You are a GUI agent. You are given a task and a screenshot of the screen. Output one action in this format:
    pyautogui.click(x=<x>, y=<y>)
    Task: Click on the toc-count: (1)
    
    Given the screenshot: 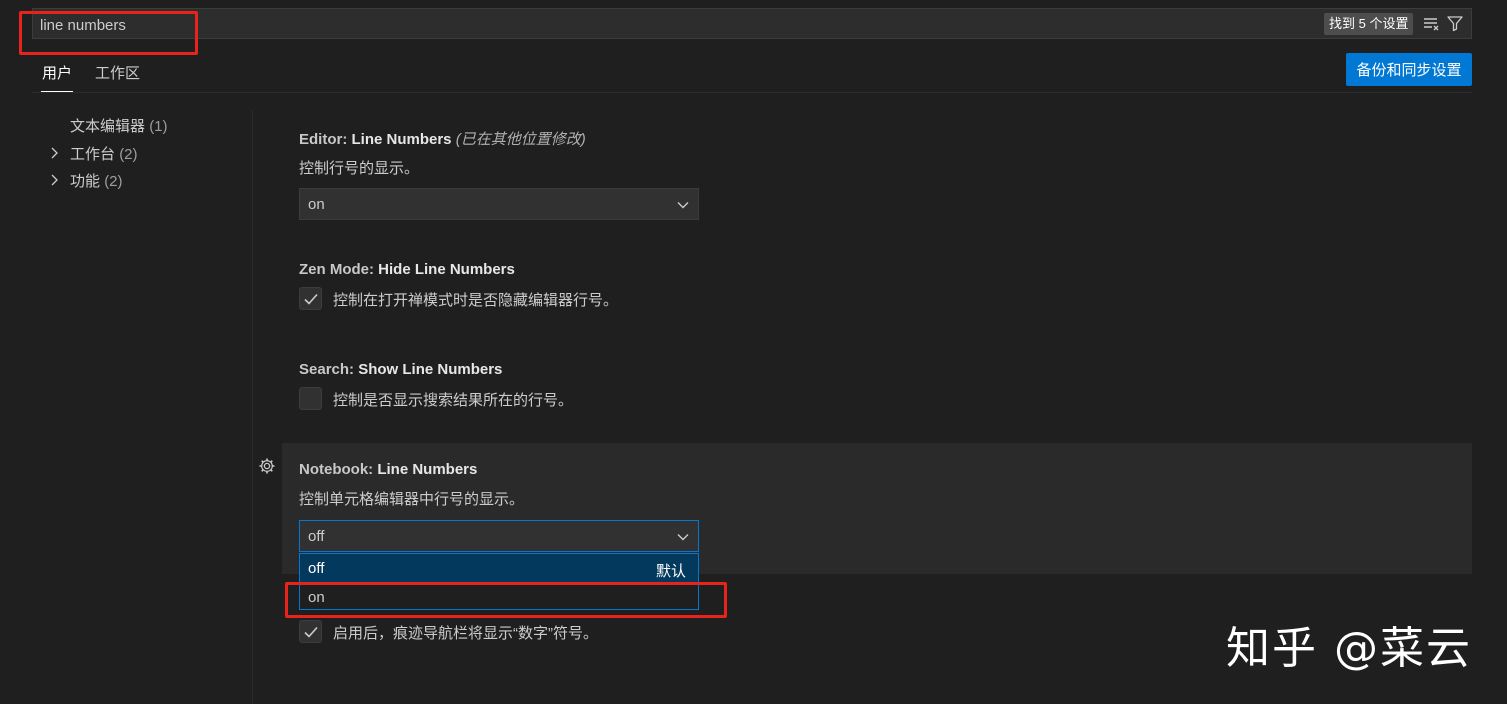 What is the action you would take?
    pyautogui.click(x=158, y=126)
    